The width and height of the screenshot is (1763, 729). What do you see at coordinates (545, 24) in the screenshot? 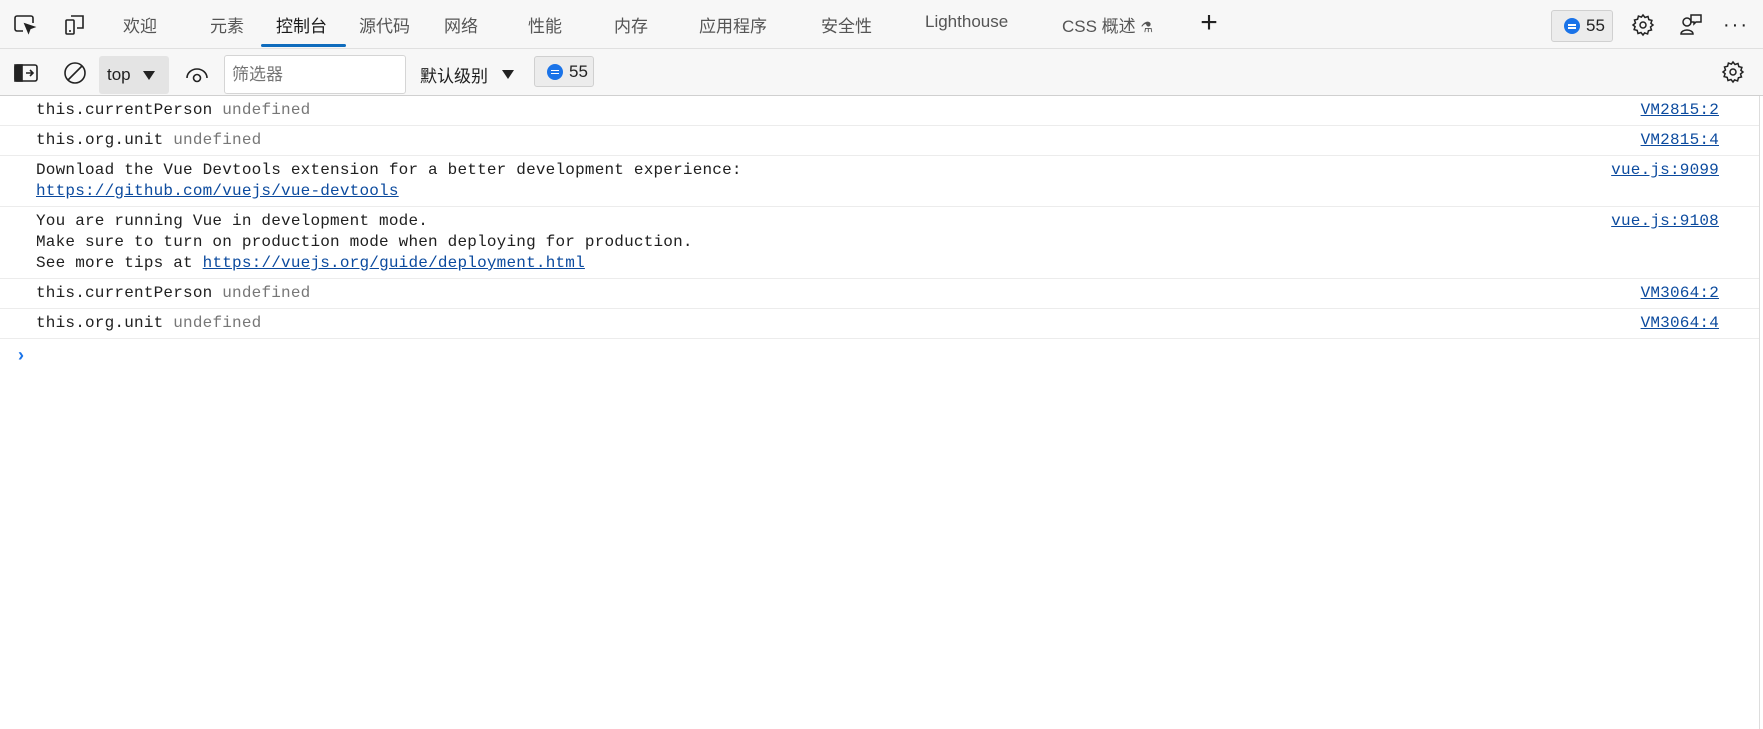
I see `tab-performance: 性能` at bounding box center [545, 24].